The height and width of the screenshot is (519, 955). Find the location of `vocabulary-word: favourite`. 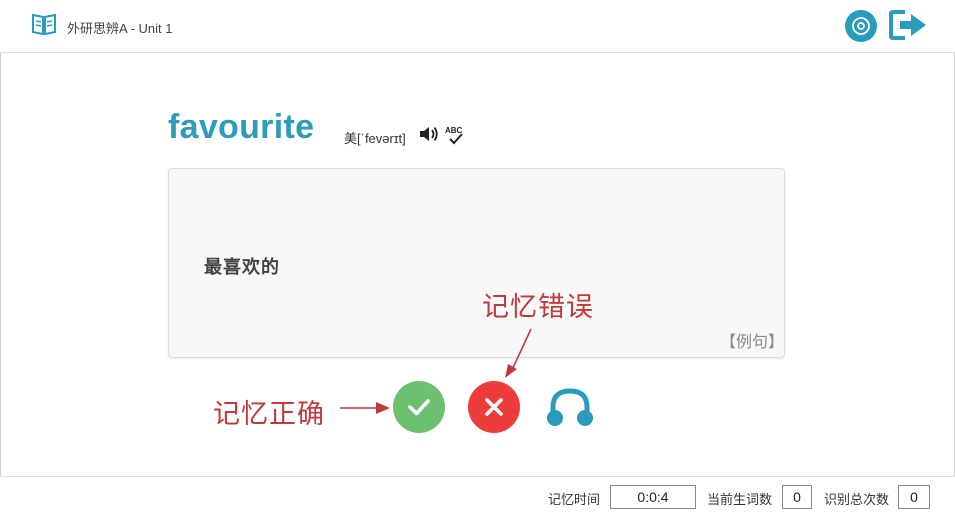

vocabulary-word: favourite is located at coordinates (241, 127).